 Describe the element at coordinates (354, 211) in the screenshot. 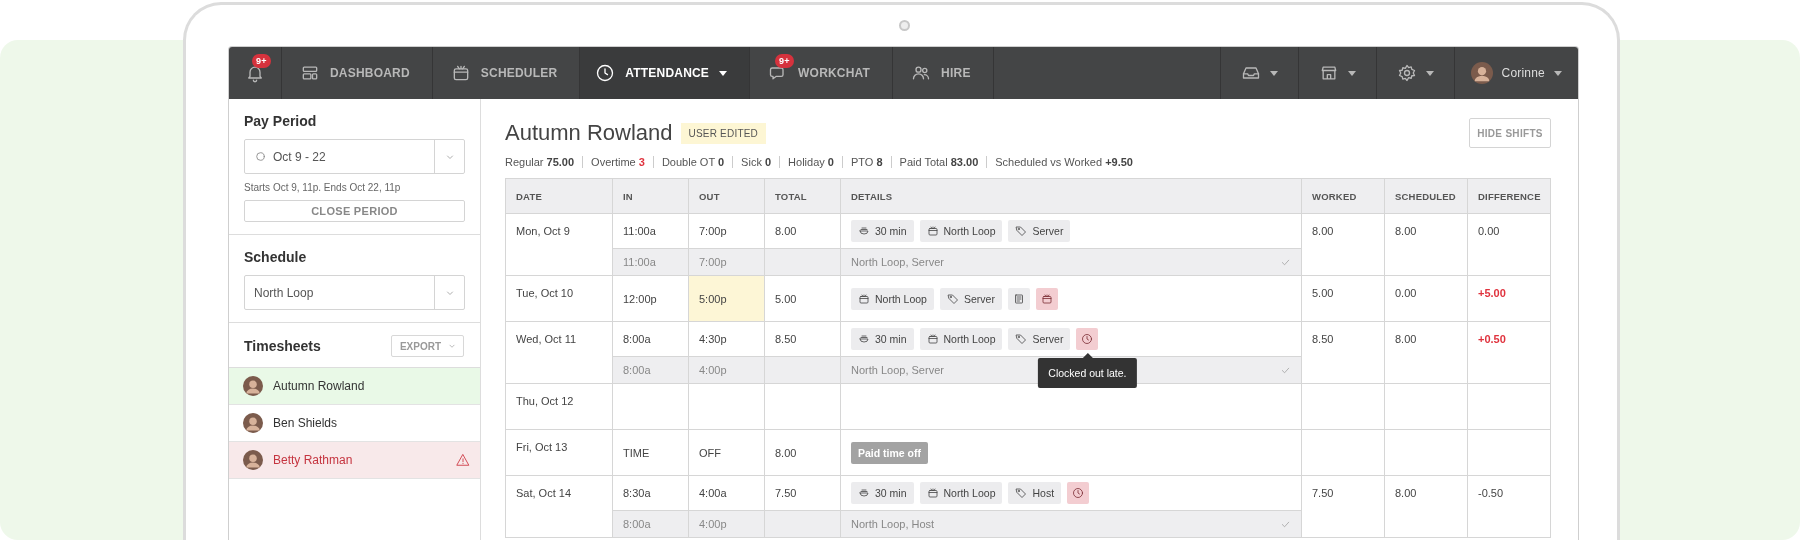

I see `close-period-button: CLOSE PERIOD` at that location.